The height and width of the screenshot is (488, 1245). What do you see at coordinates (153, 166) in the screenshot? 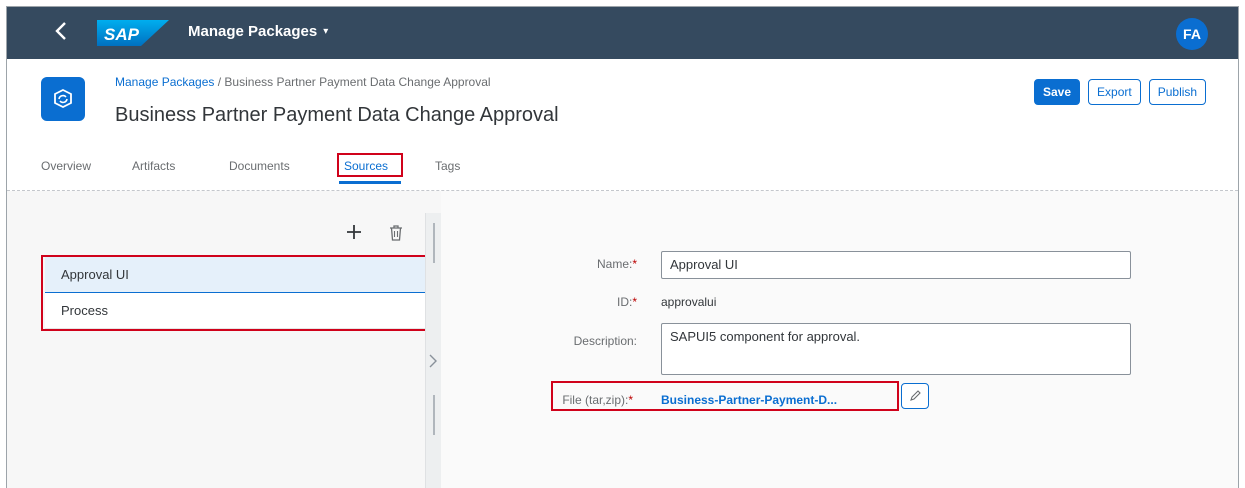
I see `tab-artifacts: Artifacts` at bounding box center [153, 166].